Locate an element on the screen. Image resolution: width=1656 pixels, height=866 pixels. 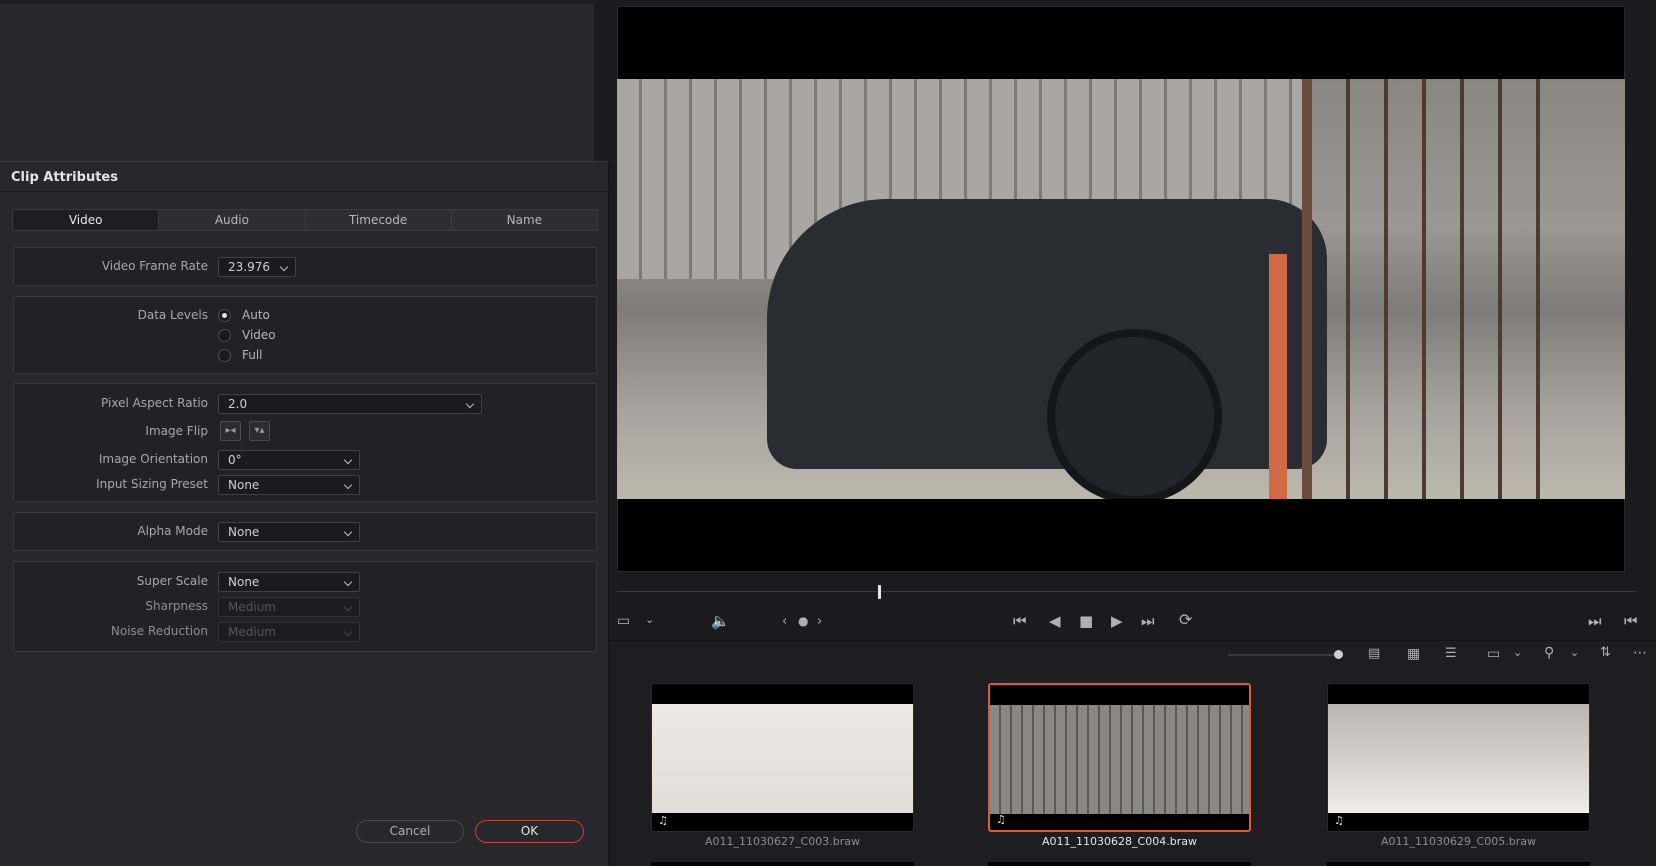
go-to-end-icon: ⏭ is located at coordinates (1595, 621).